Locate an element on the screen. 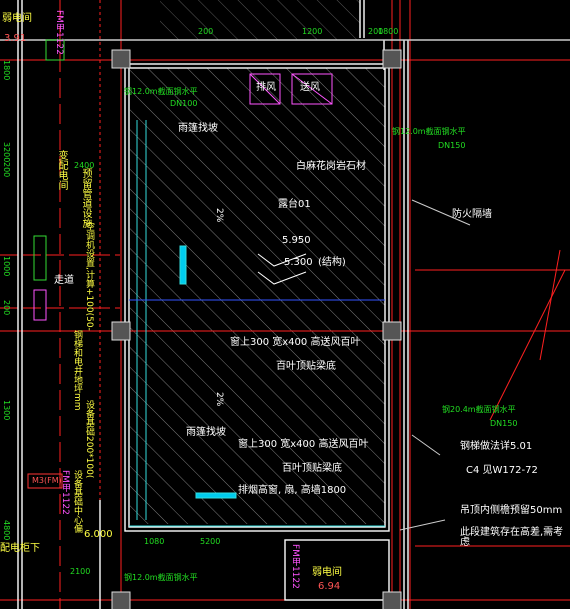  dim-5200: 5200 is located at coordinates (210, 541).